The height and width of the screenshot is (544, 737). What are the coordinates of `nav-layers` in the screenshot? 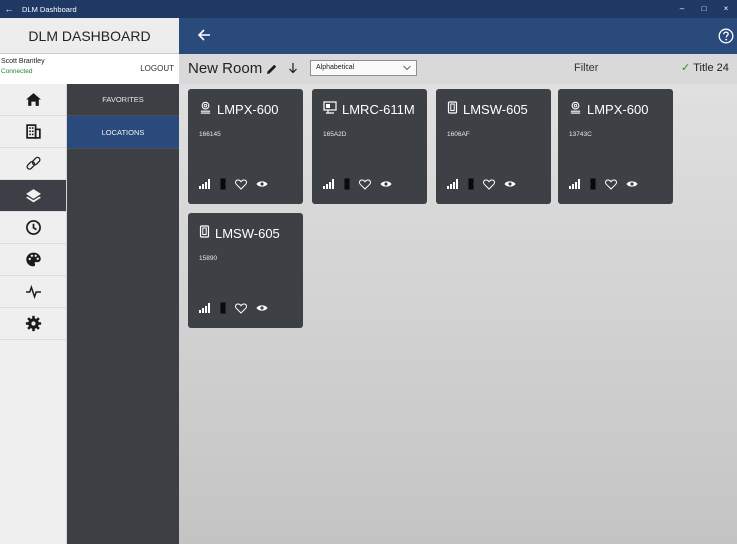 It's located at (33, 196).